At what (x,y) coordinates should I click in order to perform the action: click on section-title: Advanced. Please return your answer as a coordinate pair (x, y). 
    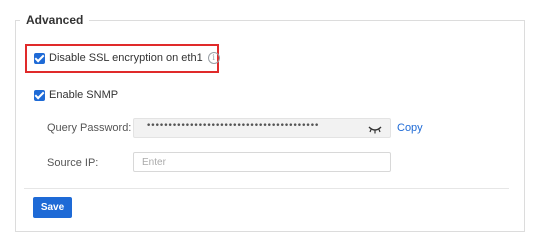
    Looking at the image, I should click on (55, 20).